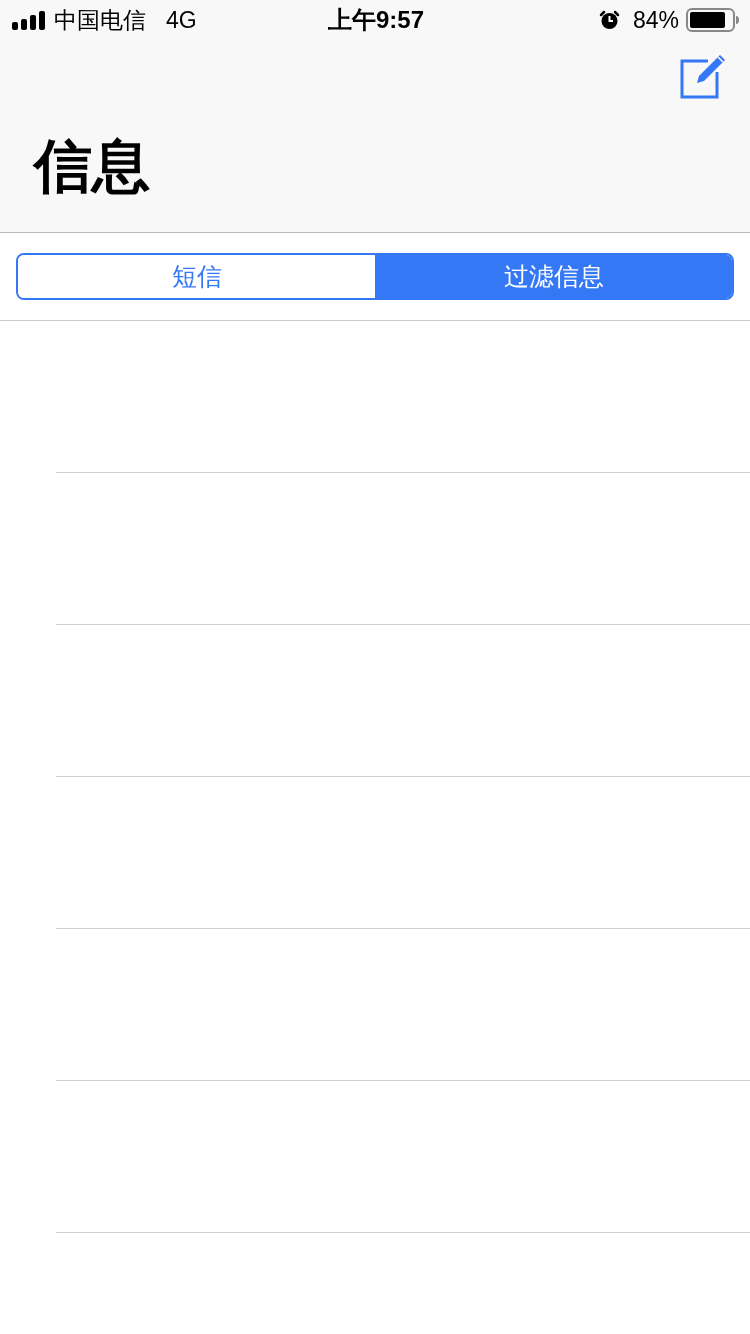 This screenshot has width=750, height=1334. What do you see at coordinates (181, 20) in the screenshot?
I see `network-type: 4G` at bounding box center [181, 20].